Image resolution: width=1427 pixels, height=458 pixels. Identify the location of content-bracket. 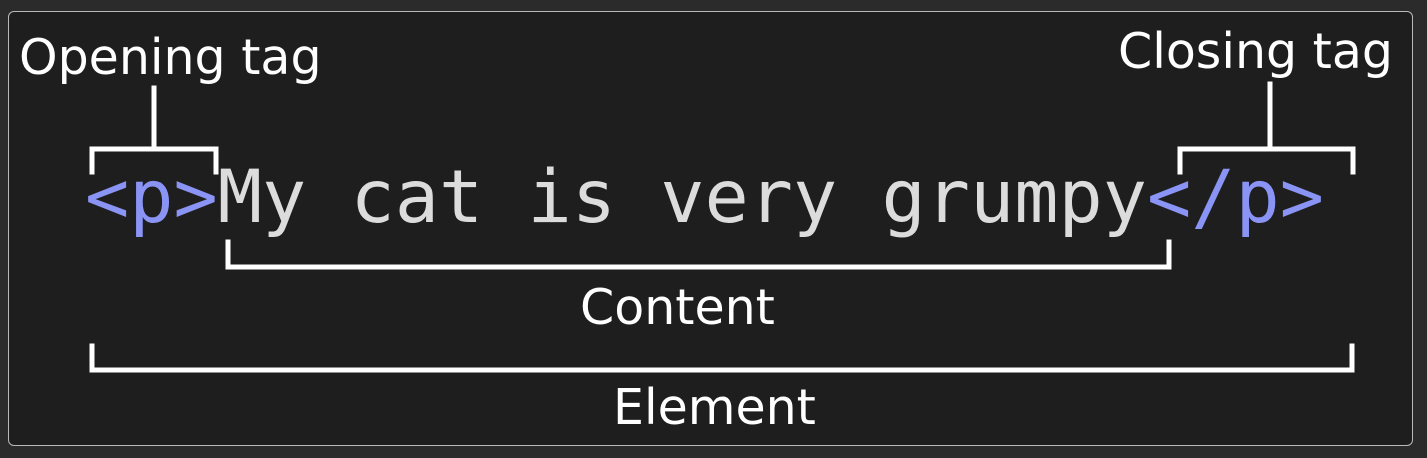
(698, 254).